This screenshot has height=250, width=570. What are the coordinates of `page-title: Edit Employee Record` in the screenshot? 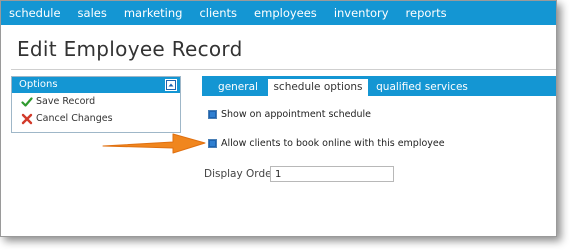 It's located at (130, 49).